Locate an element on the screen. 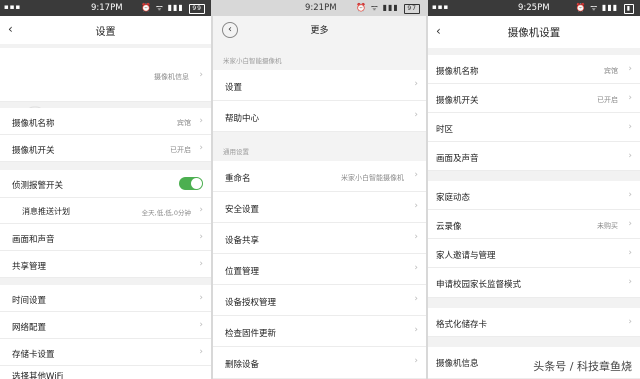  picture-sound-row: 画面及声音 › is located at coordinates (534, 156).